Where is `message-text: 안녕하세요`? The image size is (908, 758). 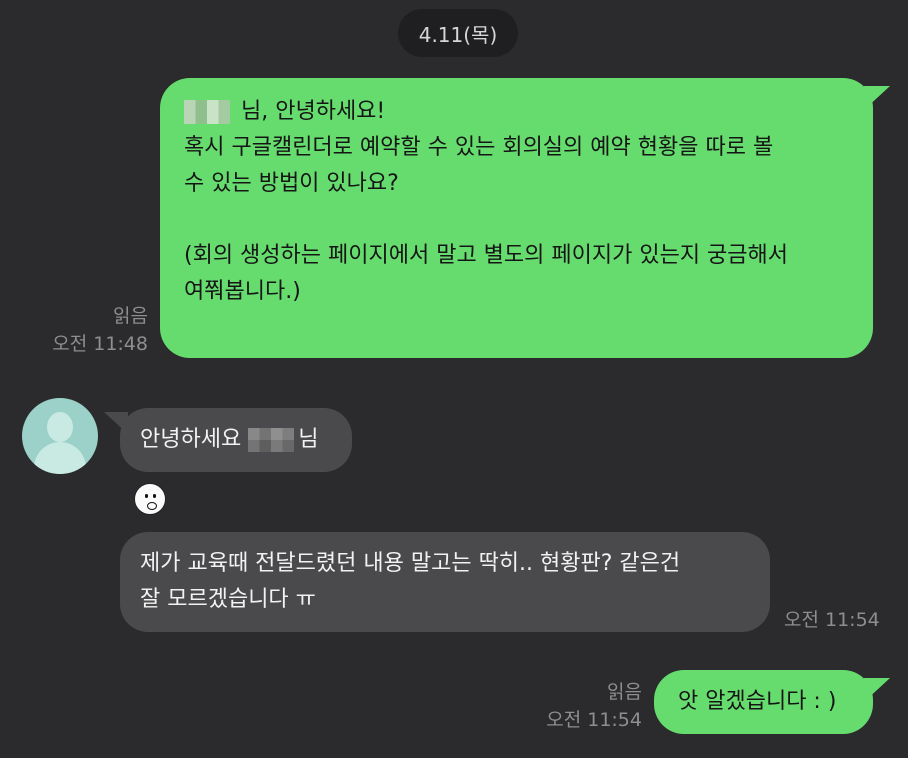 message-text: 안녕하세요 is located at coordinates (194, 439).